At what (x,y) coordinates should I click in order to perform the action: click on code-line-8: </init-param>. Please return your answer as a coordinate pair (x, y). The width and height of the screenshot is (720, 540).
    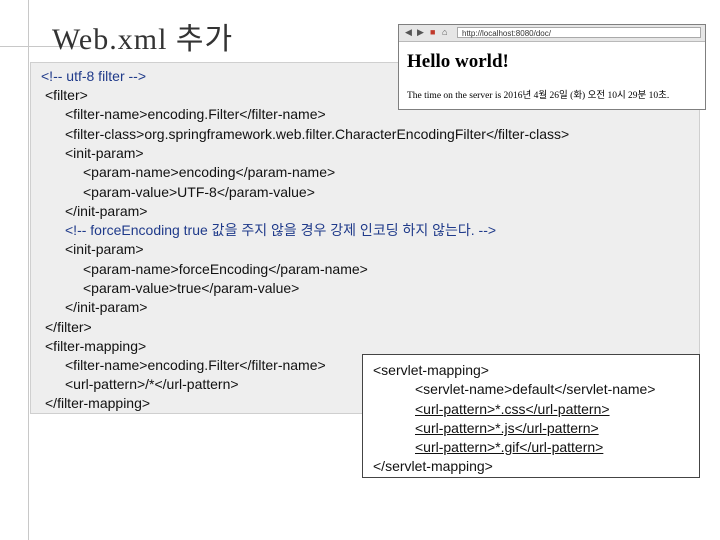
    Looking at the image, I should click on (106, 211).